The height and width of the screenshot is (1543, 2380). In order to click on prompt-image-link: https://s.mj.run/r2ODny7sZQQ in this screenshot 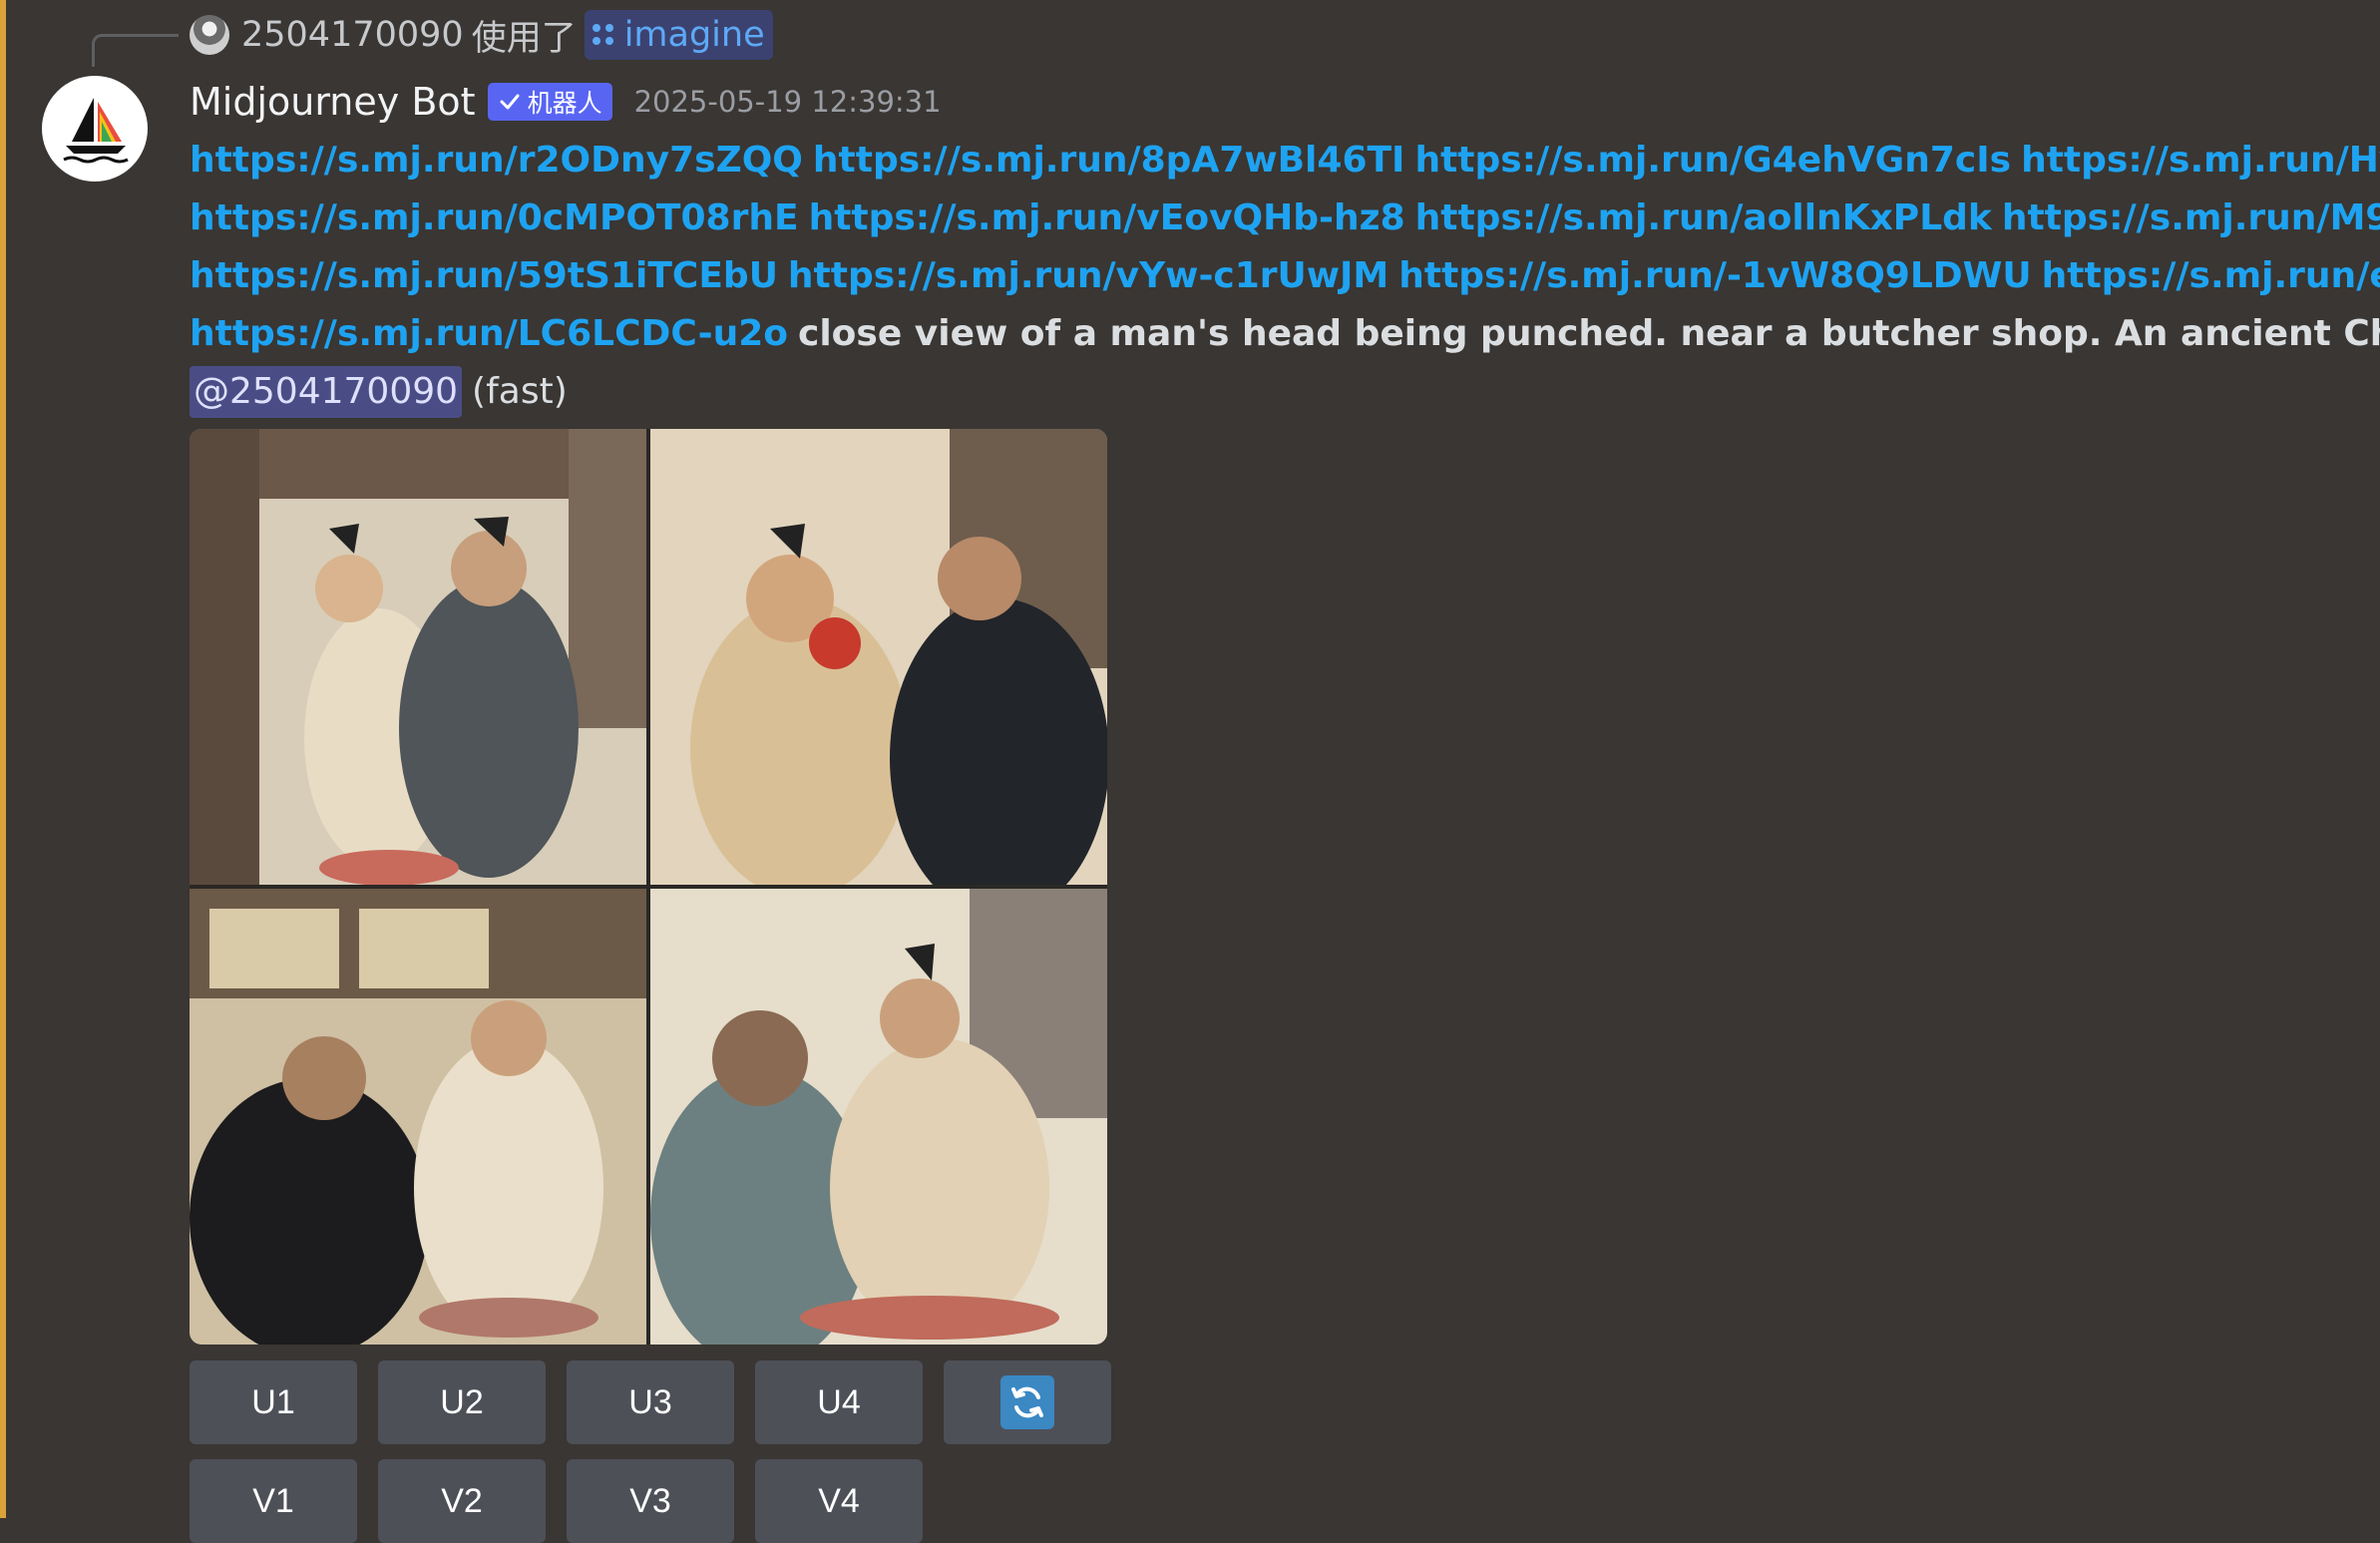, I will do `click(496, 160)`.